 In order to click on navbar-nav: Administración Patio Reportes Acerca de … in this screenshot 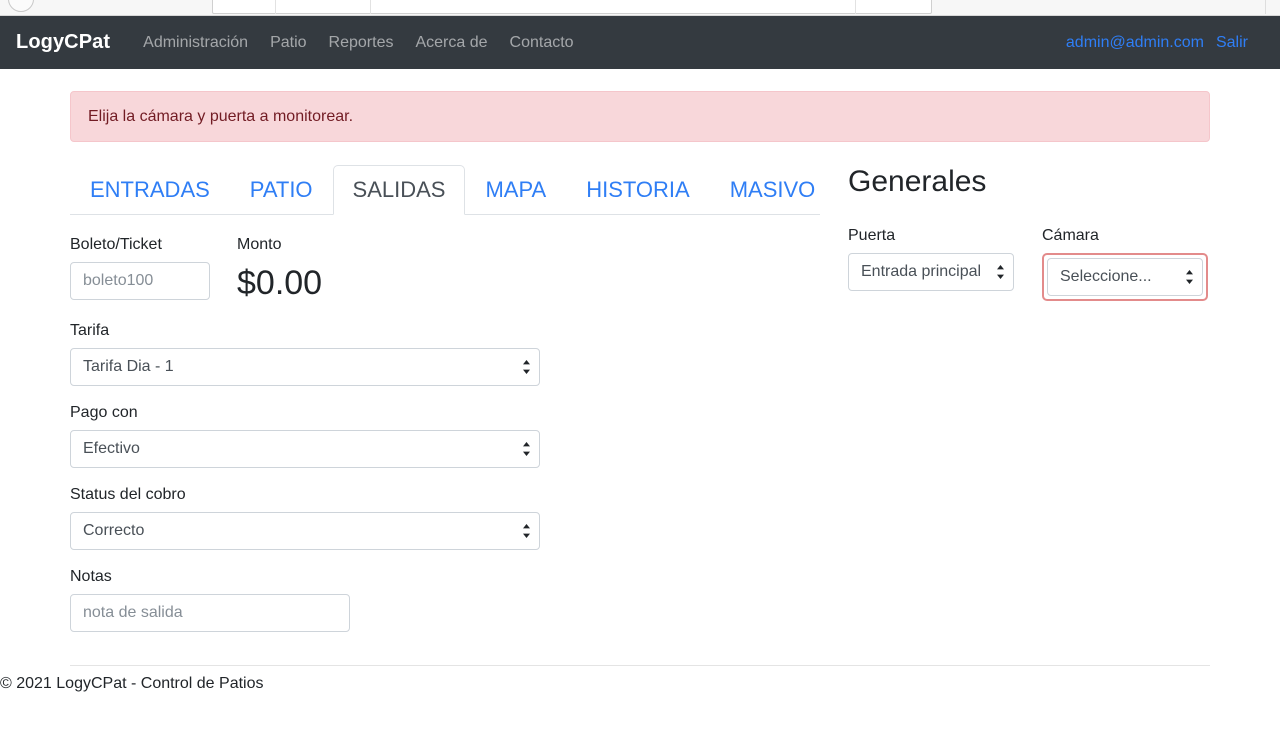, I will do `click(358, 43)`.